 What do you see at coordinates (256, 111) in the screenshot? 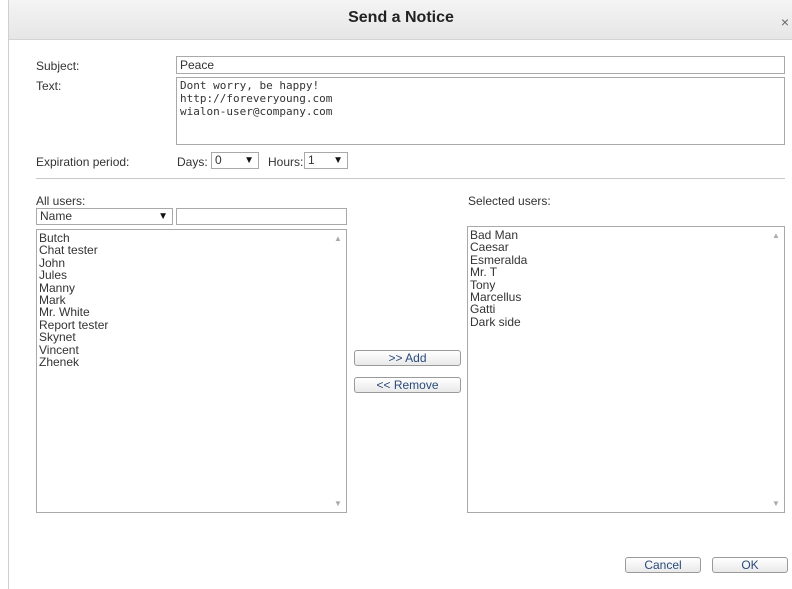
I see `text-line: wialon-user@company.com` at bounding box center [256, 111].